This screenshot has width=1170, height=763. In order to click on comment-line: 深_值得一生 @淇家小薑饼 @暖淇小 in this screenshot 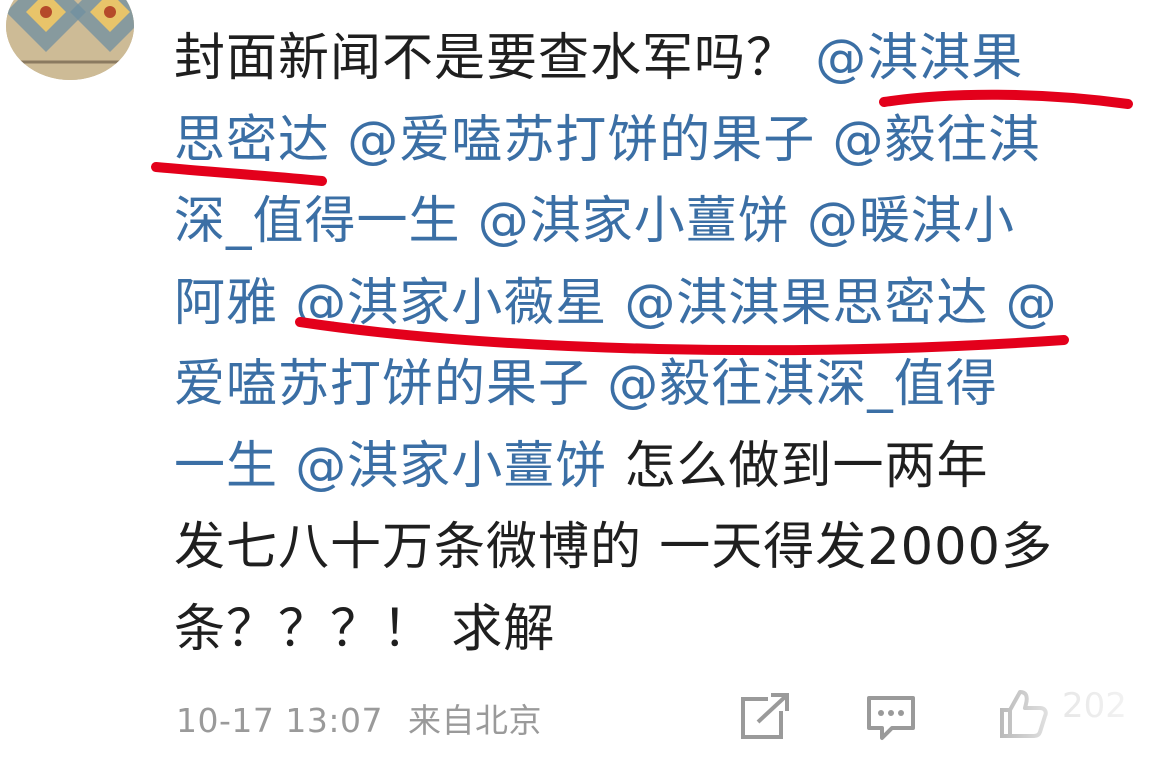, I will do `click(659, 222)`.